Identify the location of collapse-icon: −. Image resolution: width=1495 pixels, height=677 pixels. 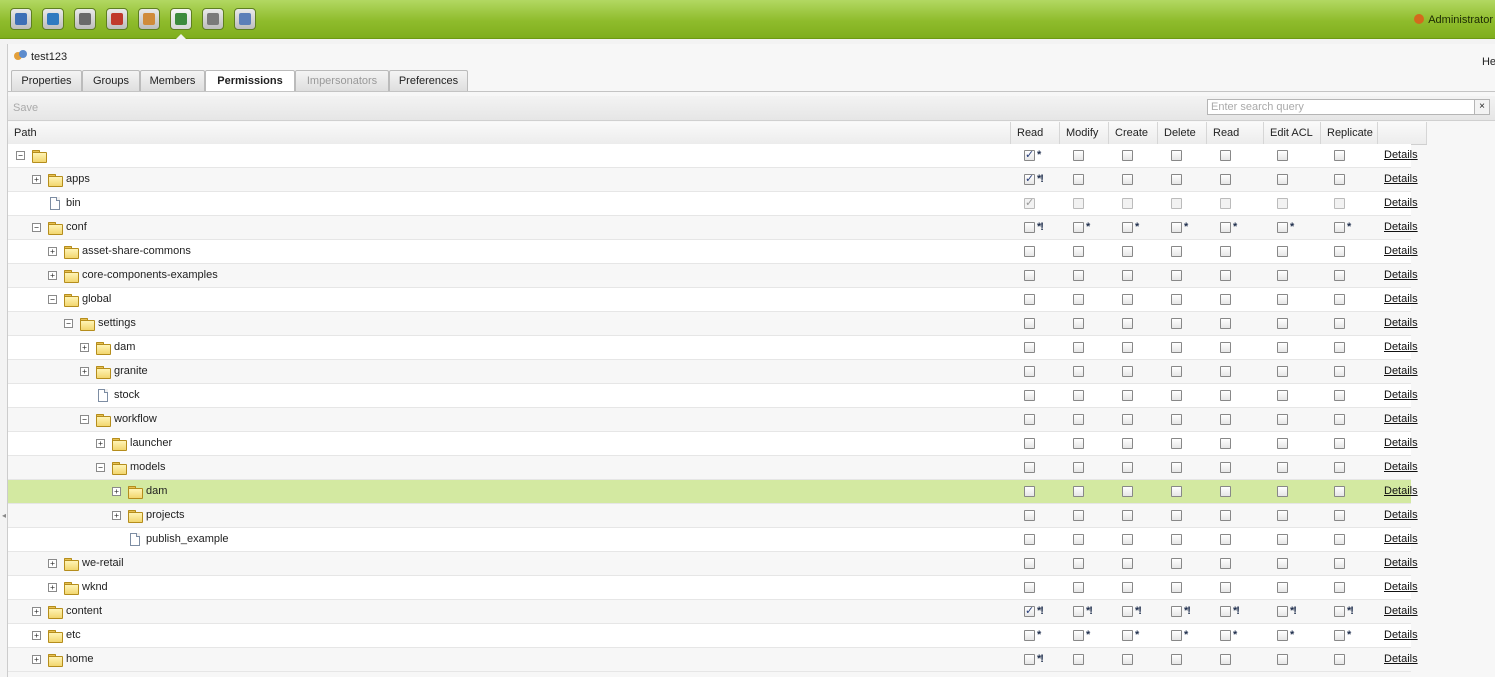
(100, 467).